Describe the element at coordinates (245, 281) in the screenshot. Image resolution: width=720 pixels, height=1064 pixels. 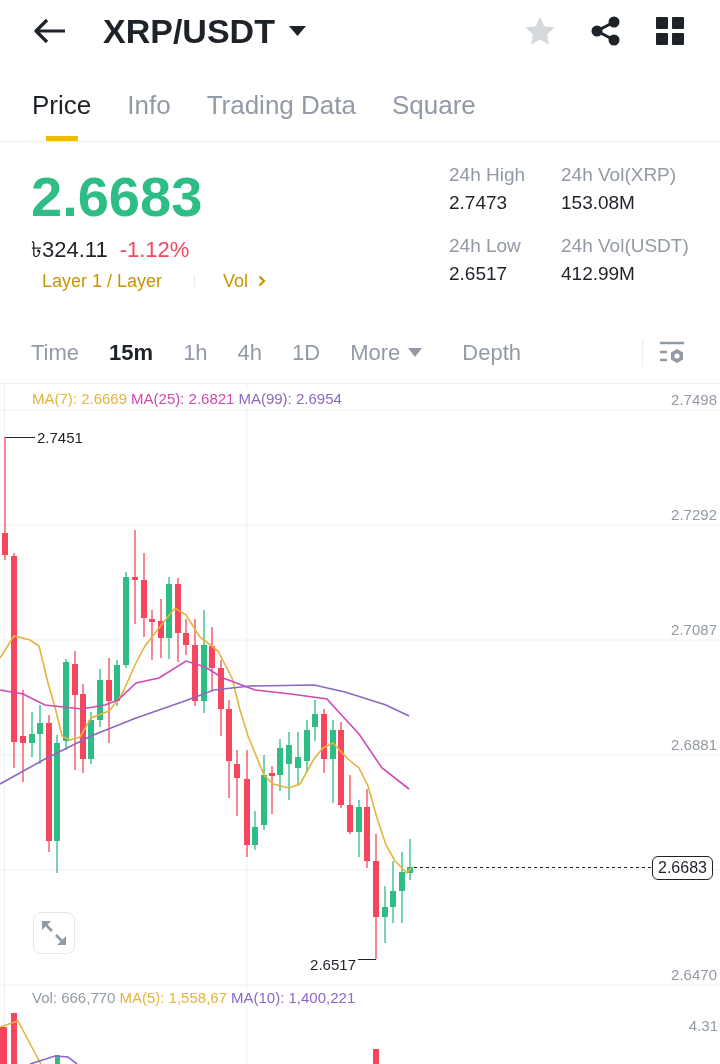
I see `tag-link: Vol` at that location.